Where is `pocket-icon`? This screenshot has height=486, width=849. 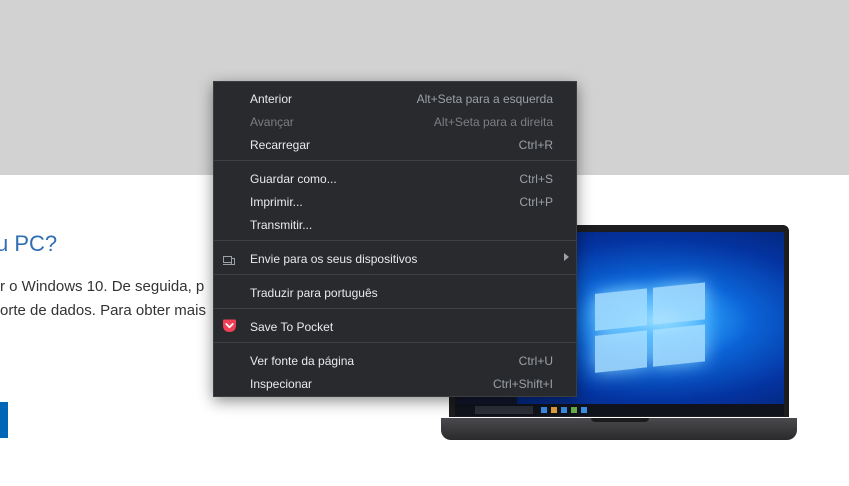 pocket-icon is located at coordinates (229, 326).